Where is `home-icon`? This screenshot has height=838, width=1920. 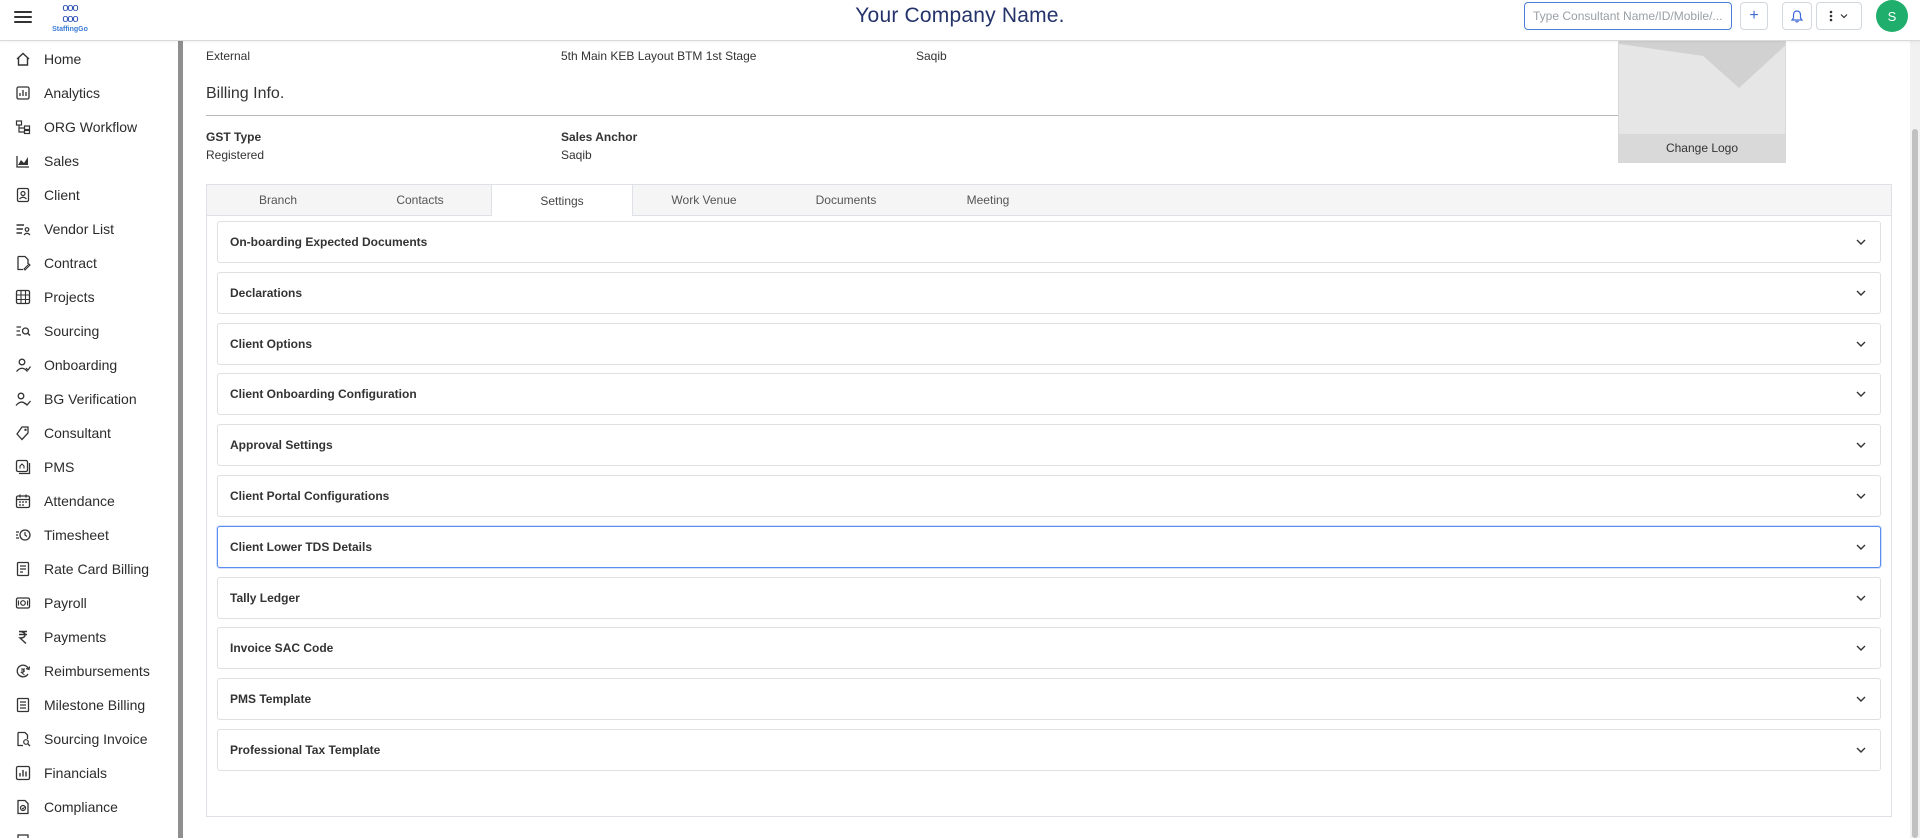
home-icon is located at coordinates (23, 59).